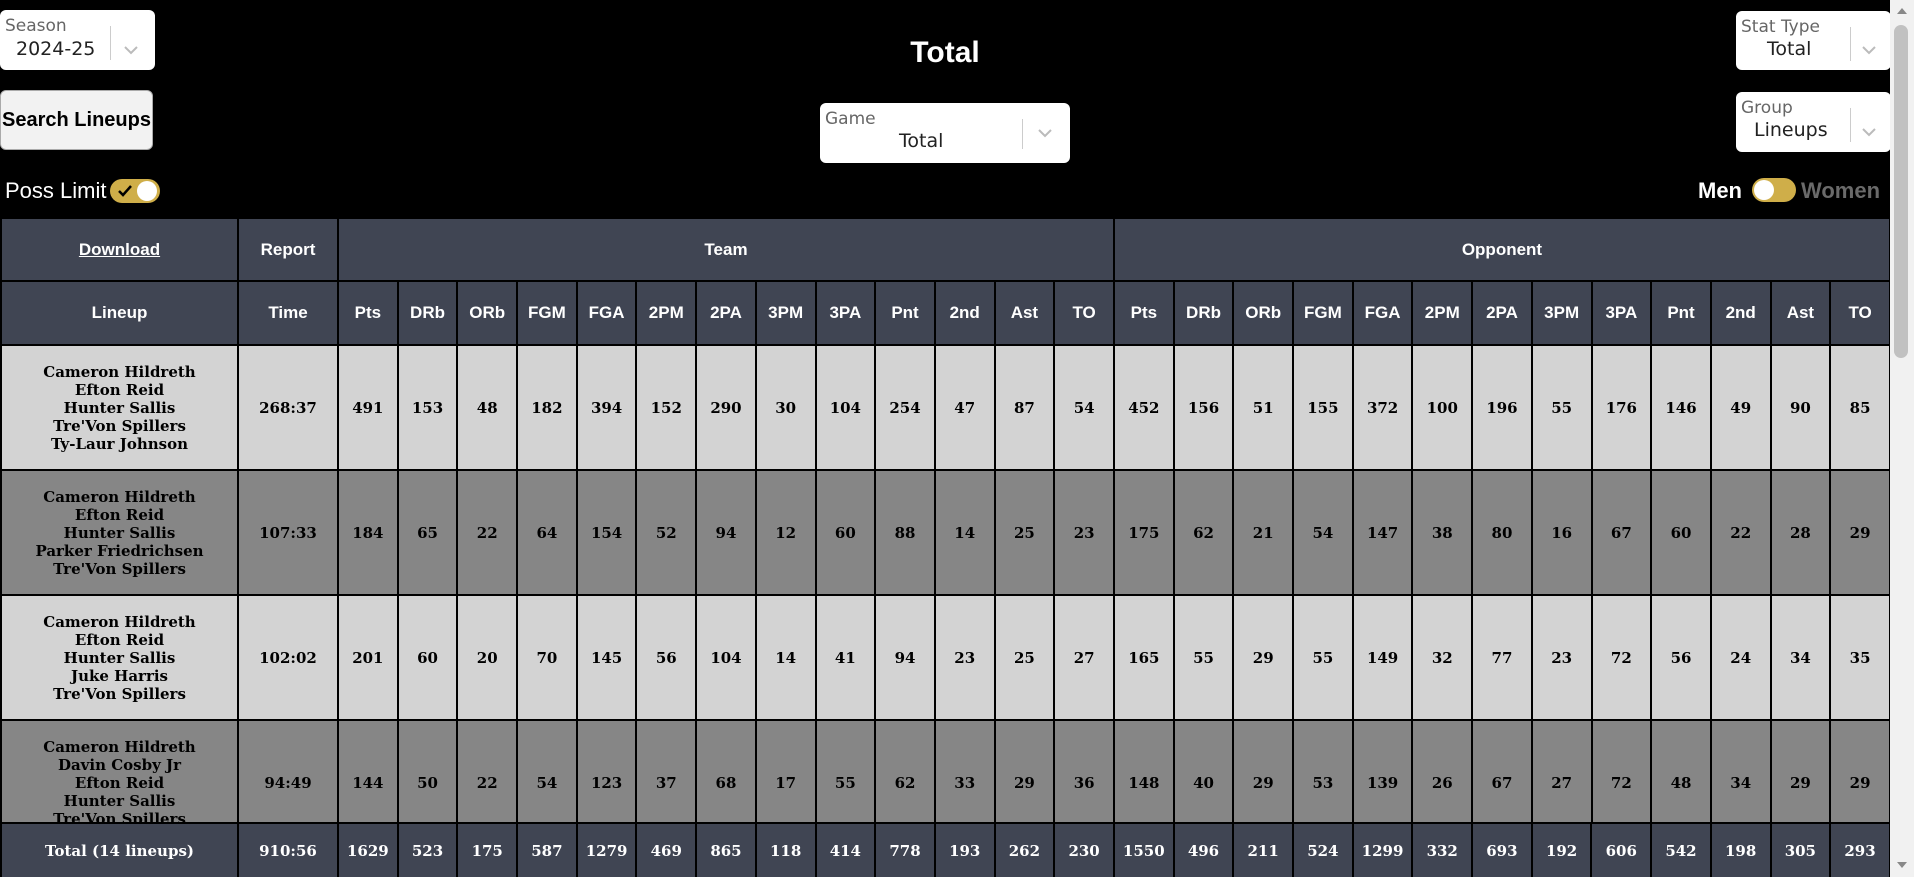 The height and width of the screenshot is (877, 1914). I want to click on opp-stat-cell: 156, so click(1203, 407).